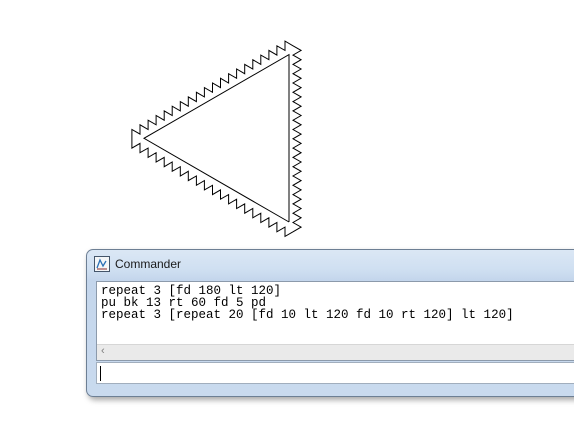 Image resolution: width=574 pixels, height=435 pixels. Describe the element at coordinates (335, 373) in the screenshot. I see `command-input` at that location.